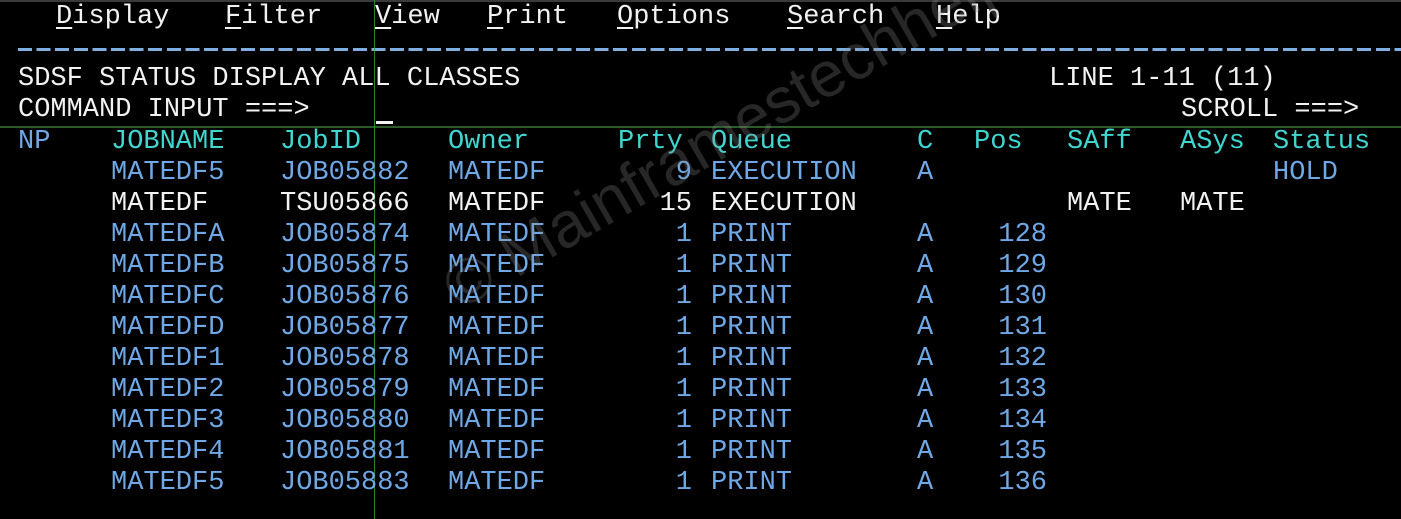 The height and width of the screenshot is (519, 1401). What do you see at coordinates (844, 17) in the screenshot?
I see `menu-label-rest: earch` at bounding box center [844, 17].